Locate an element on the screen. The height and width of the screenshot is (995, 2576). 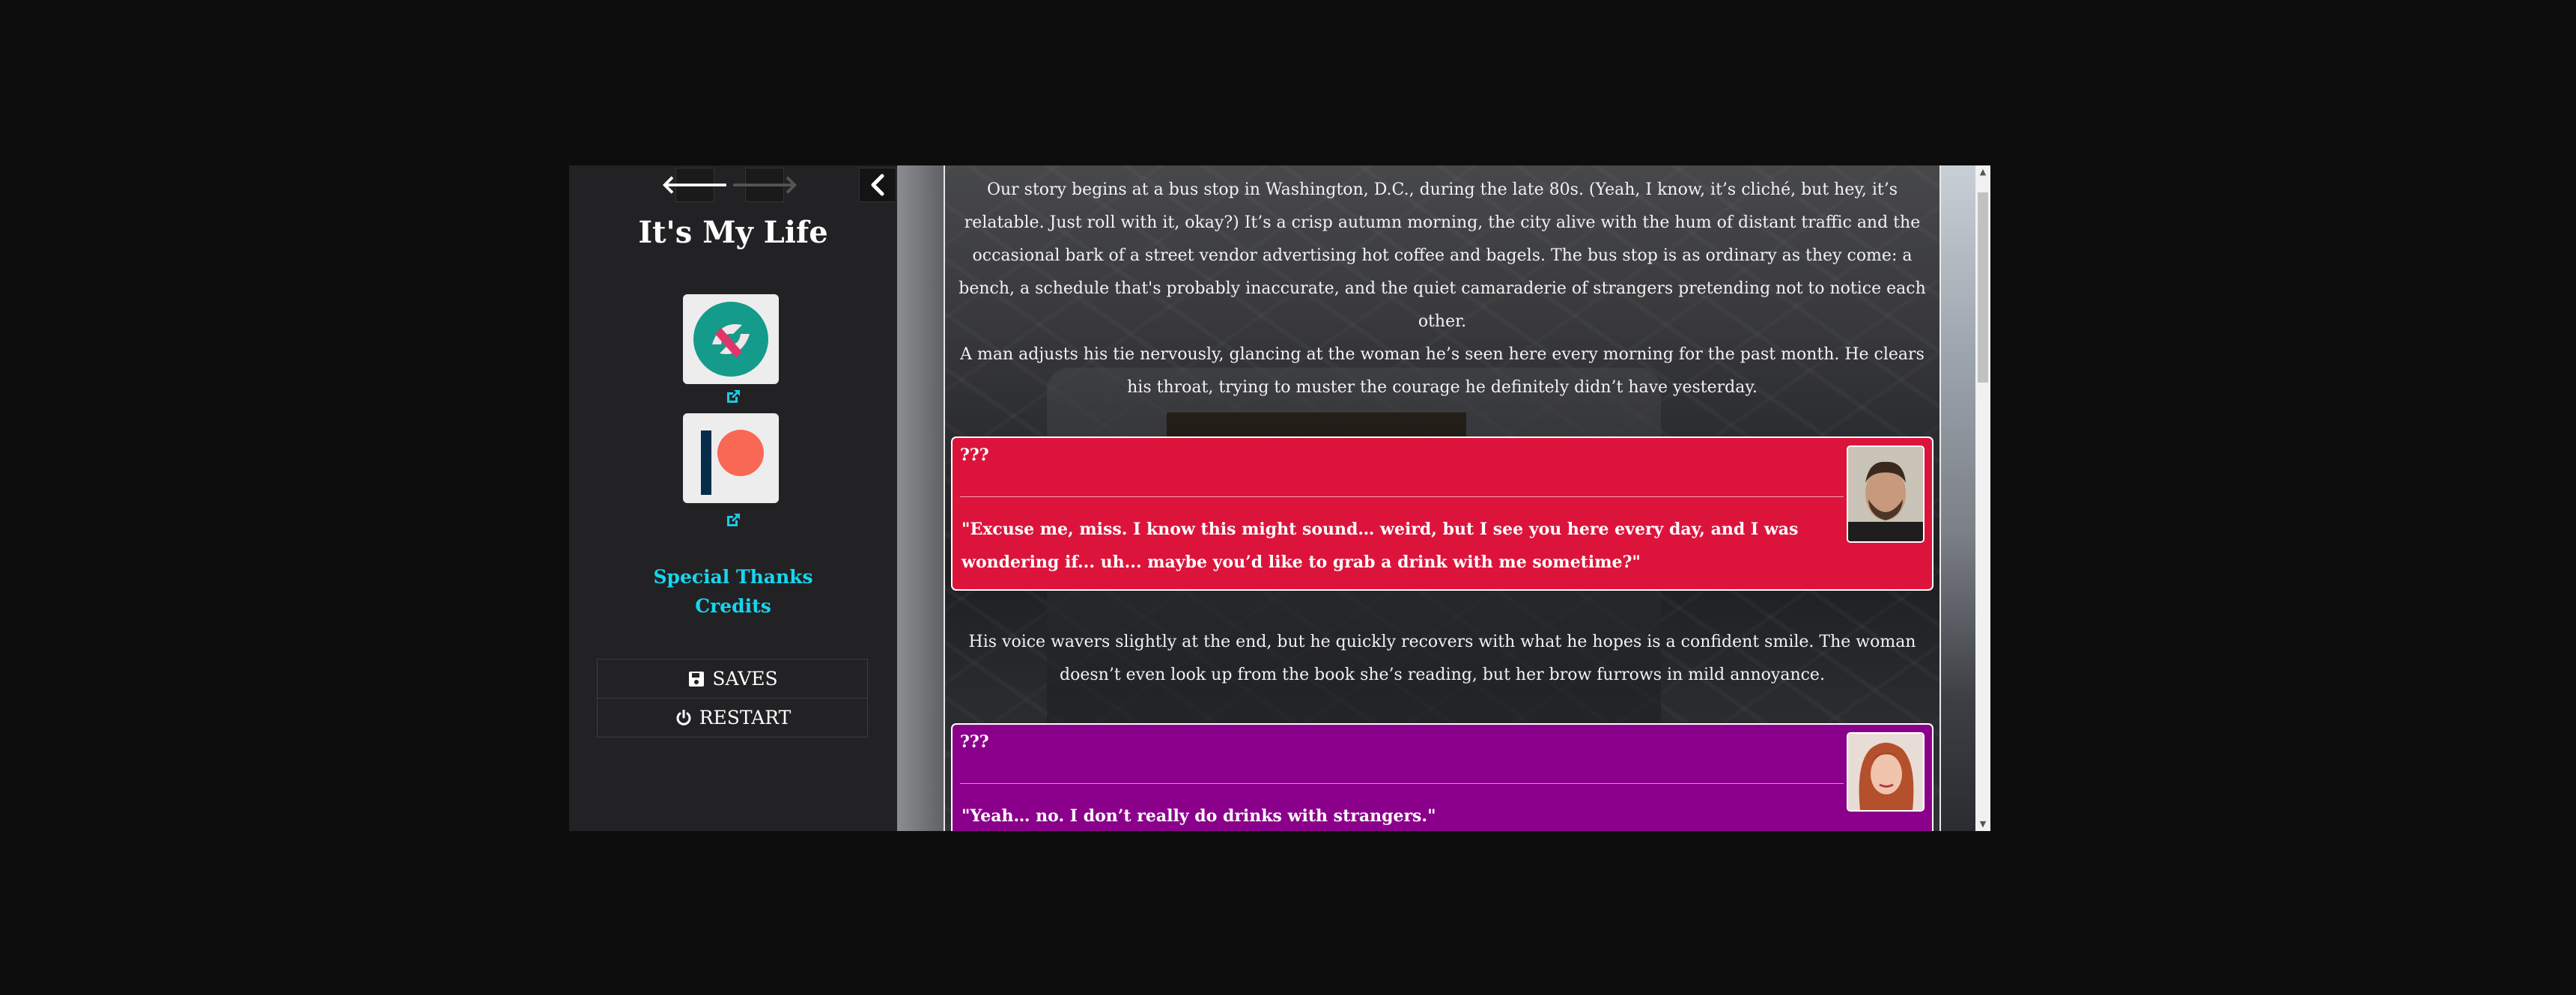
story-title: It's My Life is located at coordinates (733, 232).